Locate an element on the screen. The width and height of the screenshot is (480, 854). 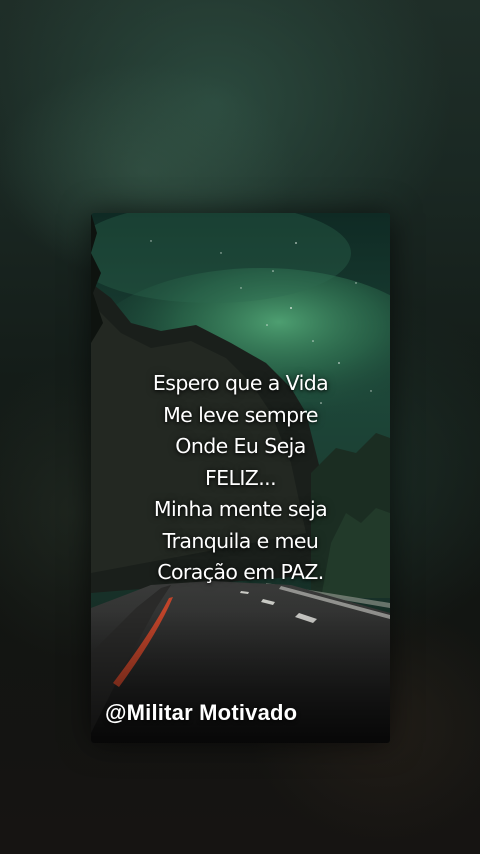
quote-line: Espero que a Vida is located at coordinates (240, 383).